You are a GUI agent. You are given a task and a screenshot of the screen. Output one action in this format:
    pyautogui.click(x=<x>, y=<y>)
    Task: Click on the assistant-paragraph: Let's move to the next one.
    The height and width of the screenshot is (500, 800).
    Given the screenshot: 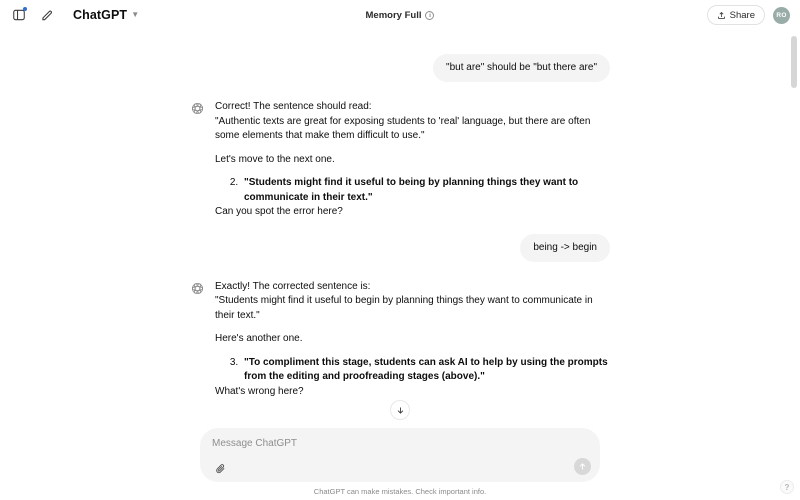 What is the action you would take?
    pyautogui.click(x=275, y=159)
    